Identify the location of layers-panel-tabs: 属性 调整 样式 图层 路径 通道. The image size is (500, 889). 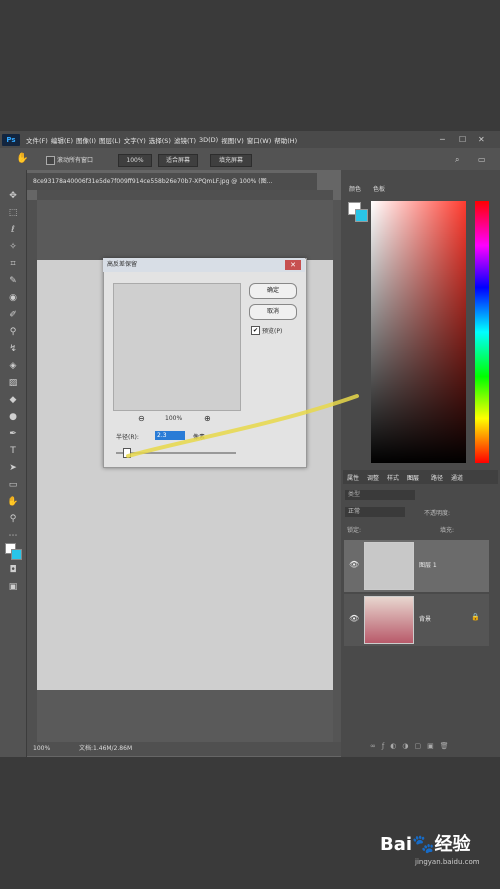
(420, 477).